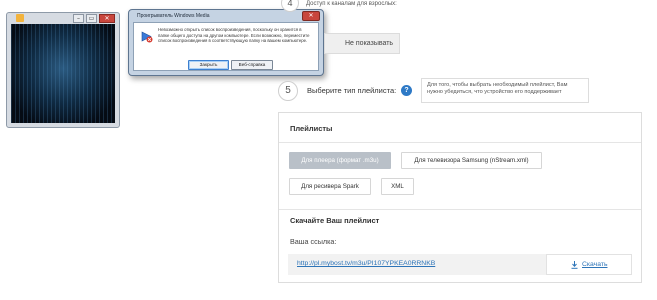 The image size is (657, 300). Describe the element at coordinates (340, 160) in the screenshot. I see `option-player-m3u: Для плеера (формат .m3u)` at that location.